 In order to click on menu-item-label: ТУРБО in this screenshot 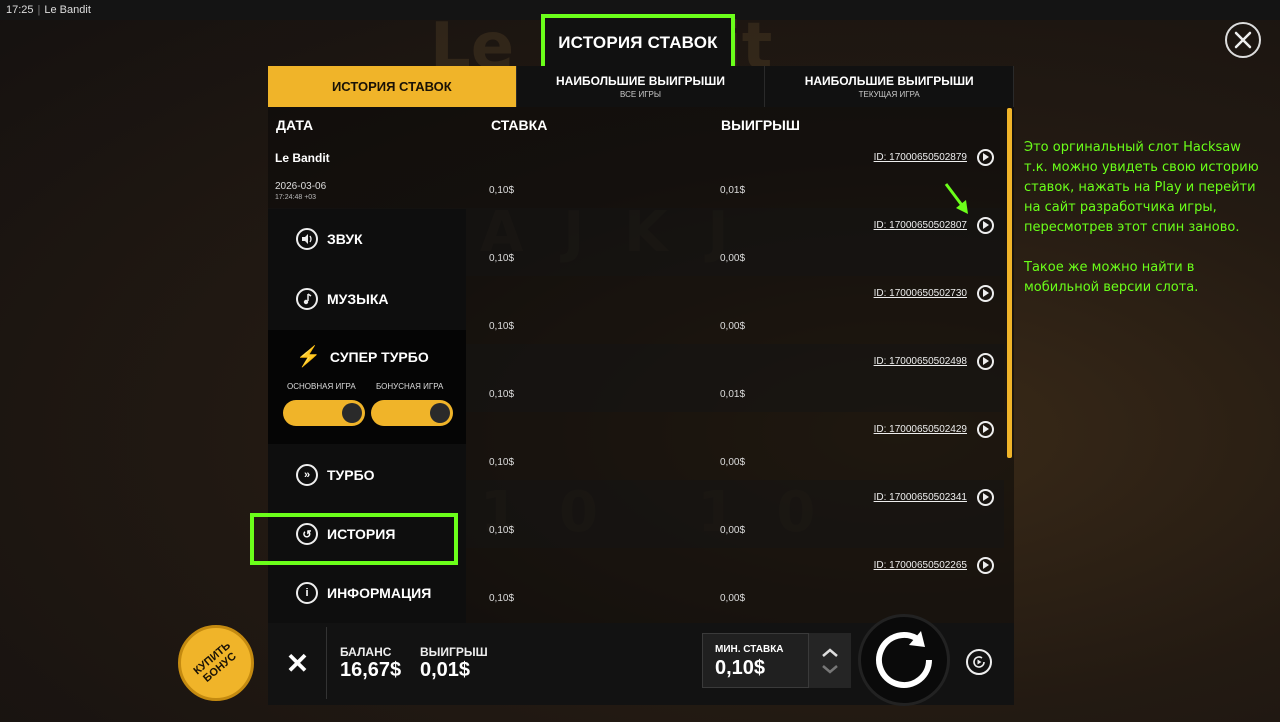, I will do `click(351, 475)`.